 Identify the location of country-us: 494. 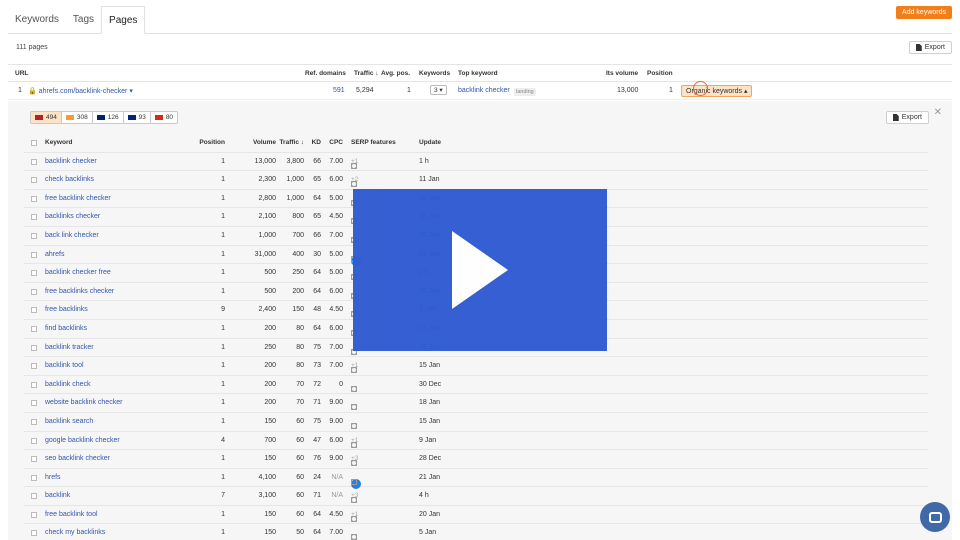
(46, 117).